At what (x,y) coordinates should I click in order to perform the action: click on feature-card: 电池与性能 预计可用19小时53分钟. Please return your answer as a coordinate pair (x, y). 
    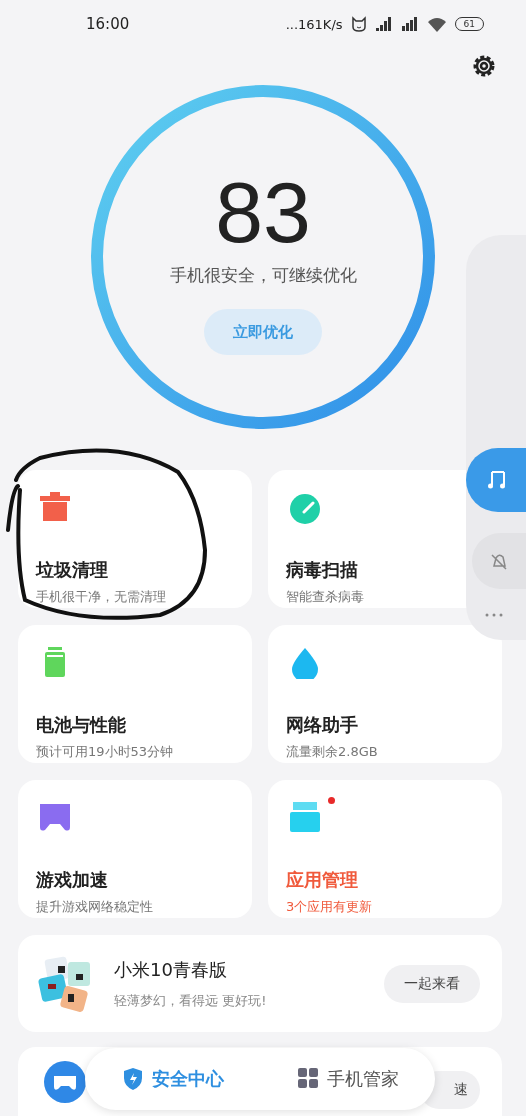
    Looking at the image, I should click on (135, 694).